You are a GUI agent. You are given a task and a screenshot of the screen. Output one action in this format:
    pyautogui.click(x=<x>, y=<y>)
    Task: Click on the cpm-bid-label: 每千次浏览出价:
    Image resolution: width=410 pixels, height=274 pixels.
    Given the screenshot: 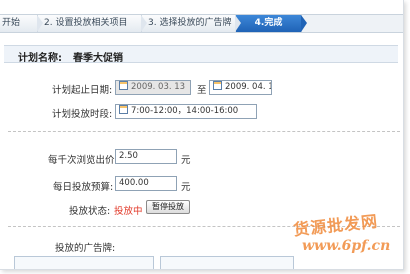 What is the action you would take?
    pyautogui.click(x=83, y=160)
    